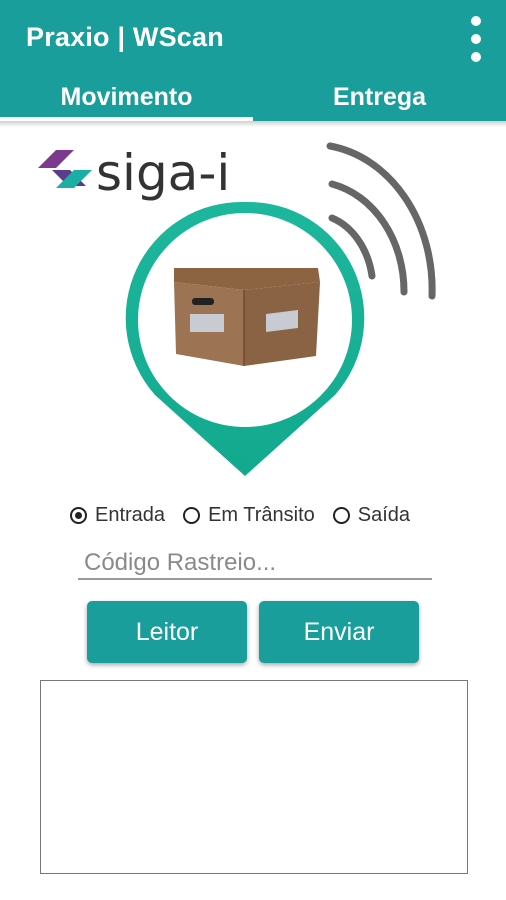  I want to click on reader-button: Leitor, so click(167, 632).